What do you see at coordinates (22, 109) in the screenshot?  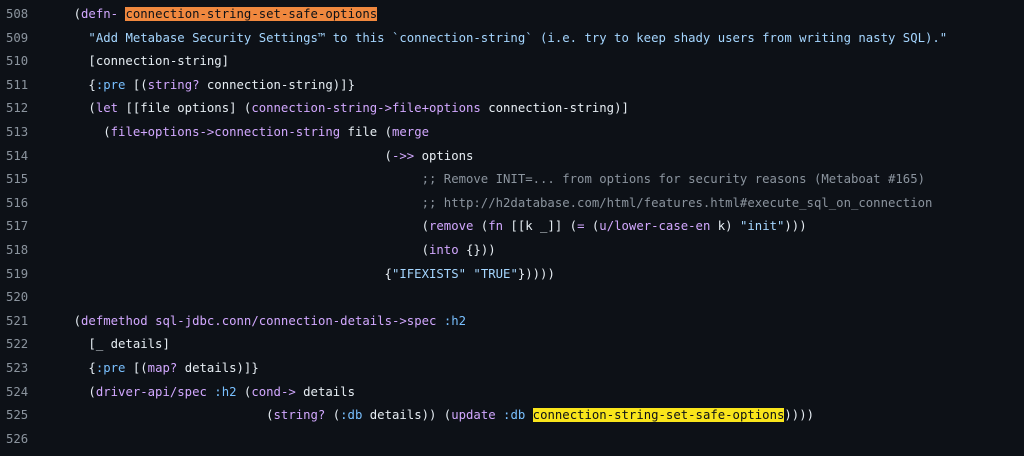 I see `line-number: 512` at bounding box center [22, 109].